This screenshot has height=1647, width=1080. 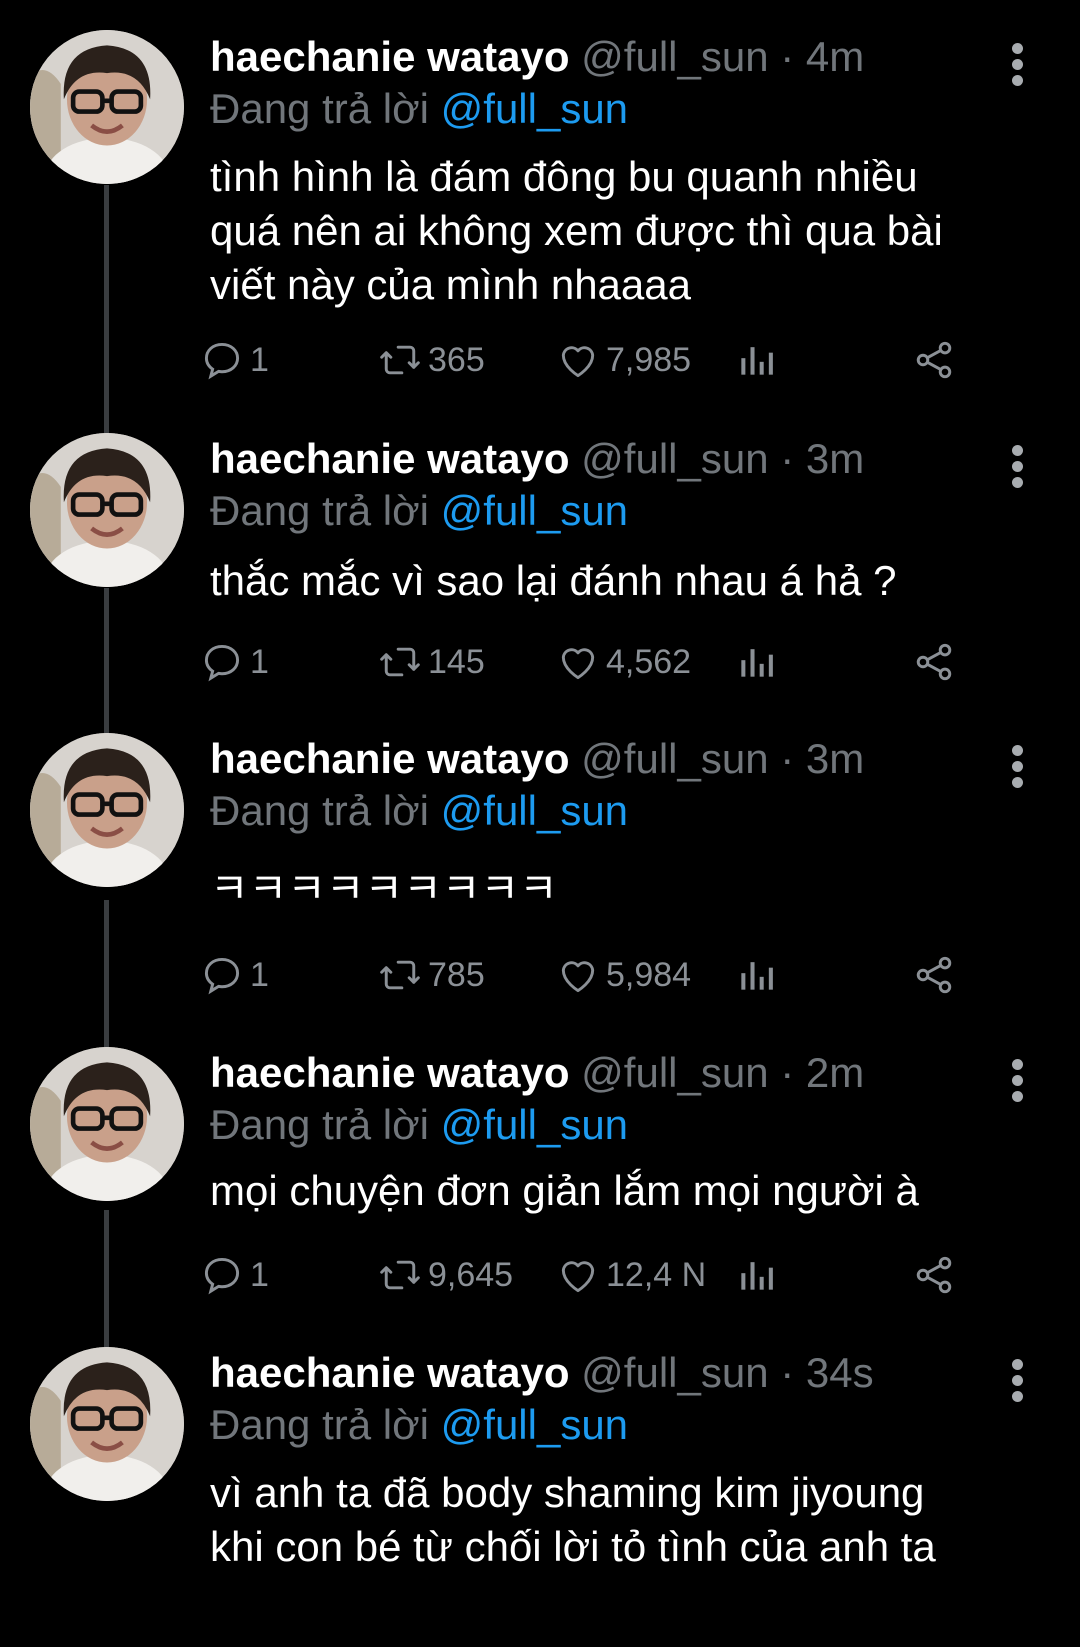 I want to click on tweet-text: thắc mắc vì sao lại đánh nhau á hả ?, so click(x=615, y=581).